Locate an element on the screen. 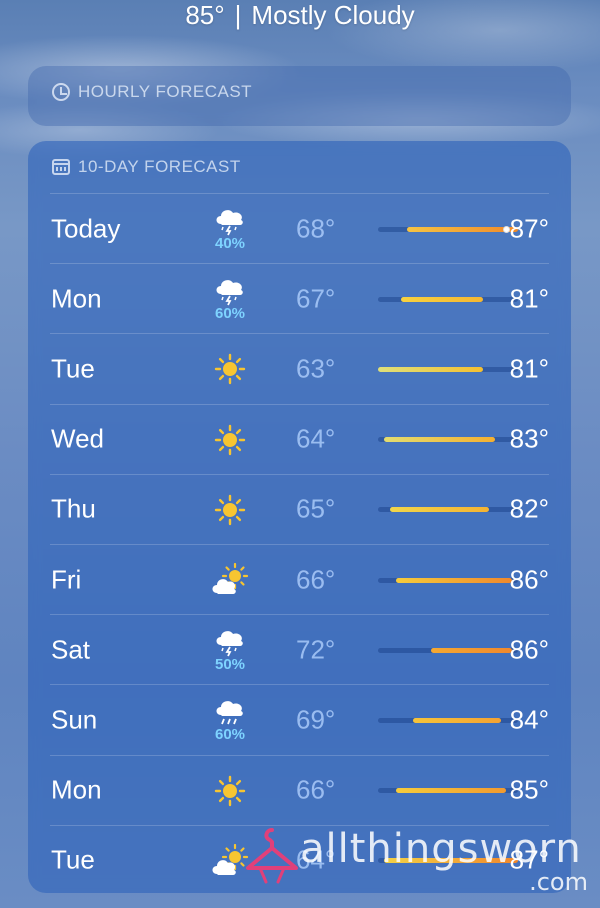 This screenshot has height=908, width=600. high-temp: 85° is located at coordinates (529, 789).